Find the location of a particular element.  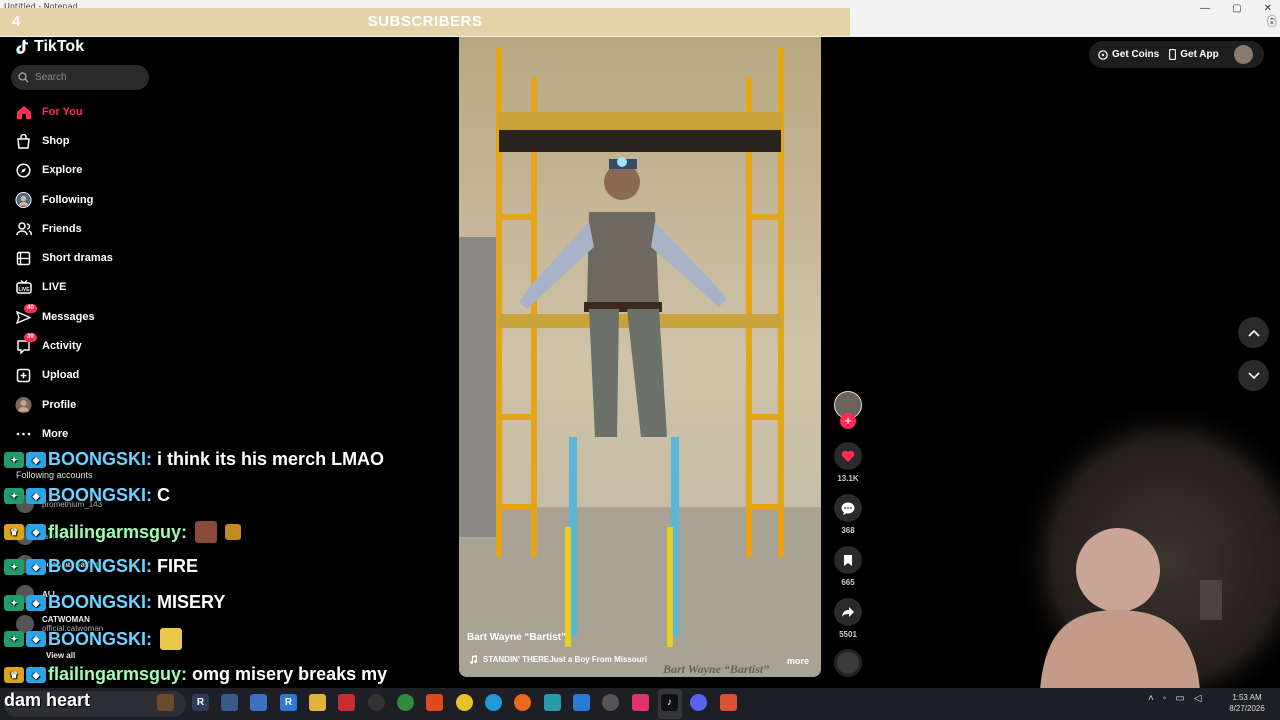

nav-following: Following is located at coordinates (54, 200).